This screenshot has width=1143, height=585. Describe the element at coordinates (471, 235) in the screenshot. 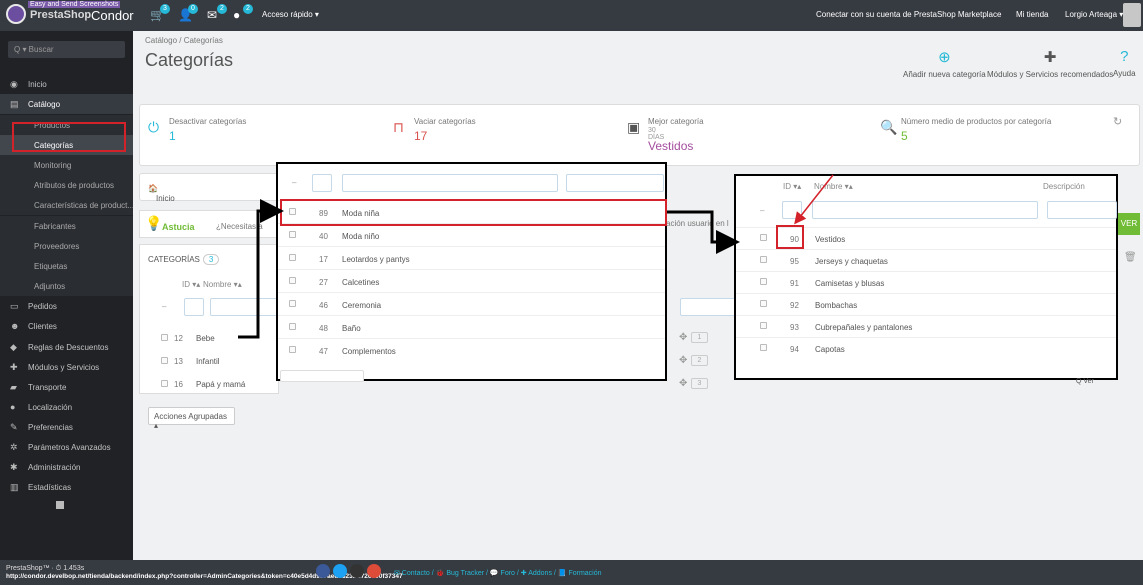

I see `table-row: 40 Moda niño` at that location.